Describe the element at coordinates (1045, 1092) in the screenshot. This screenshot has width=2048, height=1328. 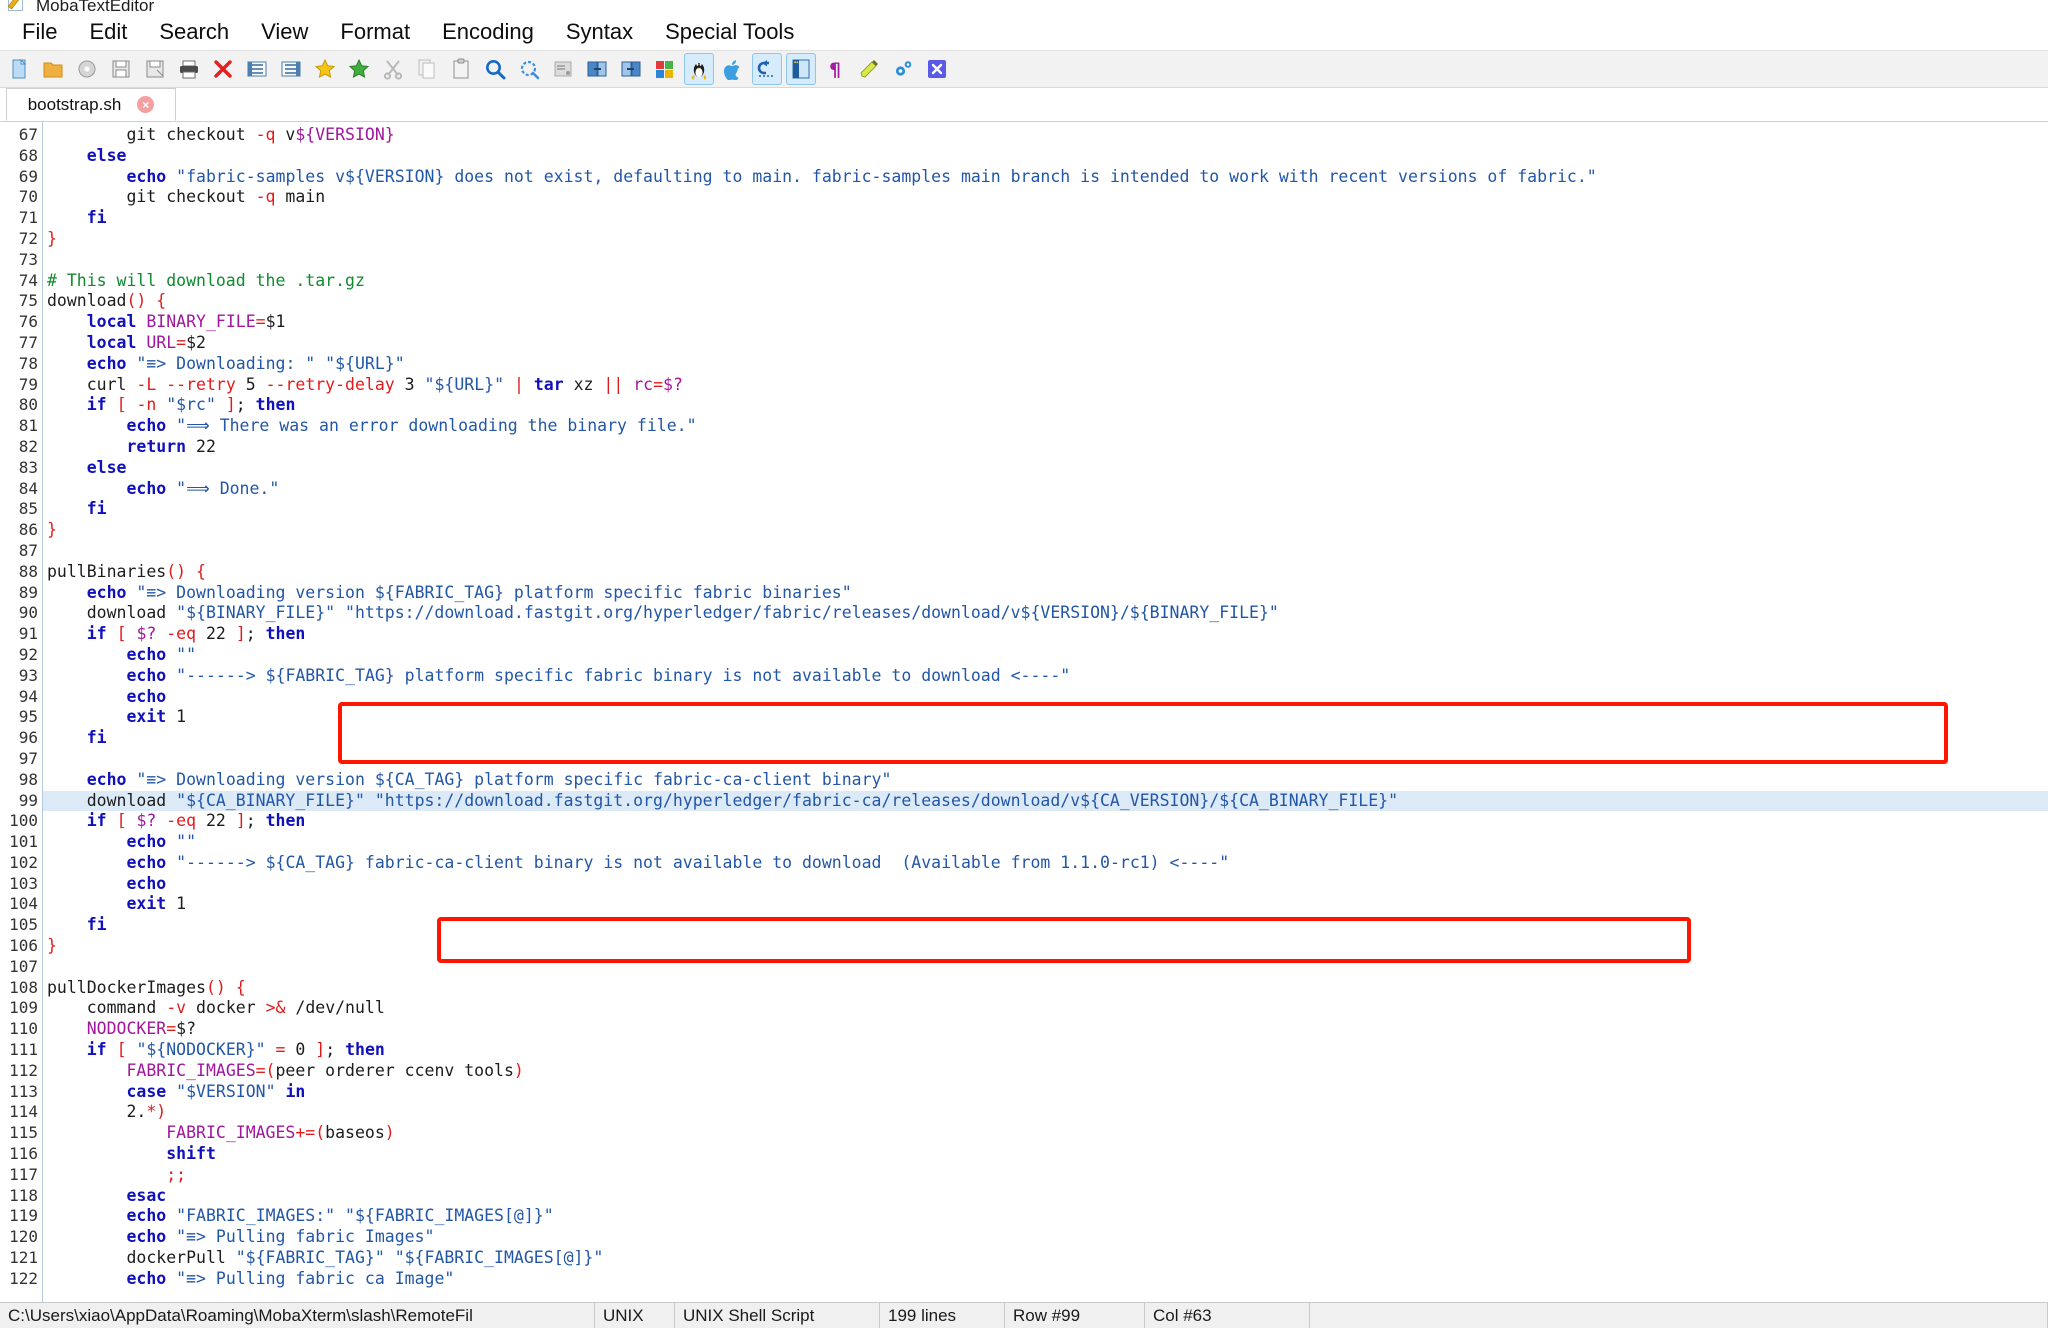
I see `code-line: case "$VERSION" in` at that location.